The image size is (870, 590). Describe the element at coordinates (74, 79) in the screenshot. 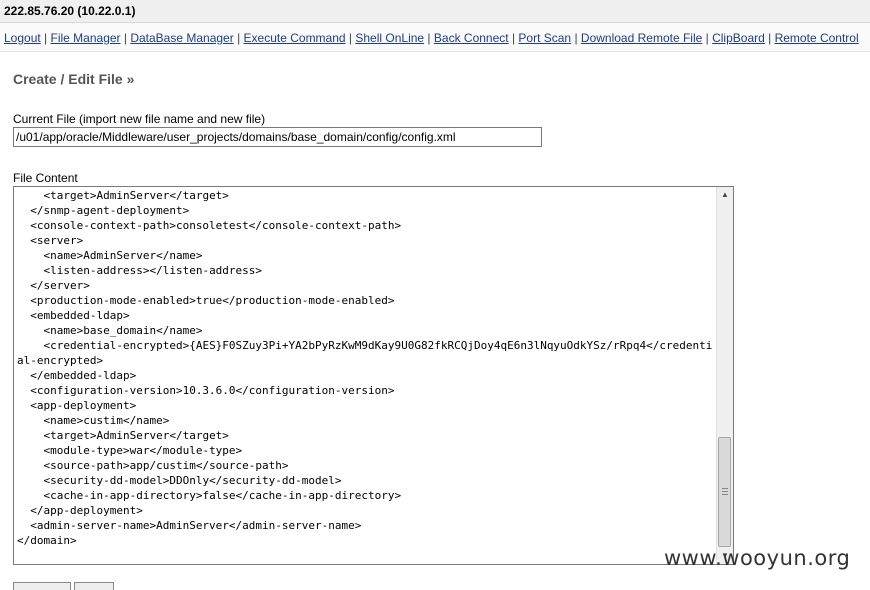

I see `page-title: Create / Edit File »` at that location.